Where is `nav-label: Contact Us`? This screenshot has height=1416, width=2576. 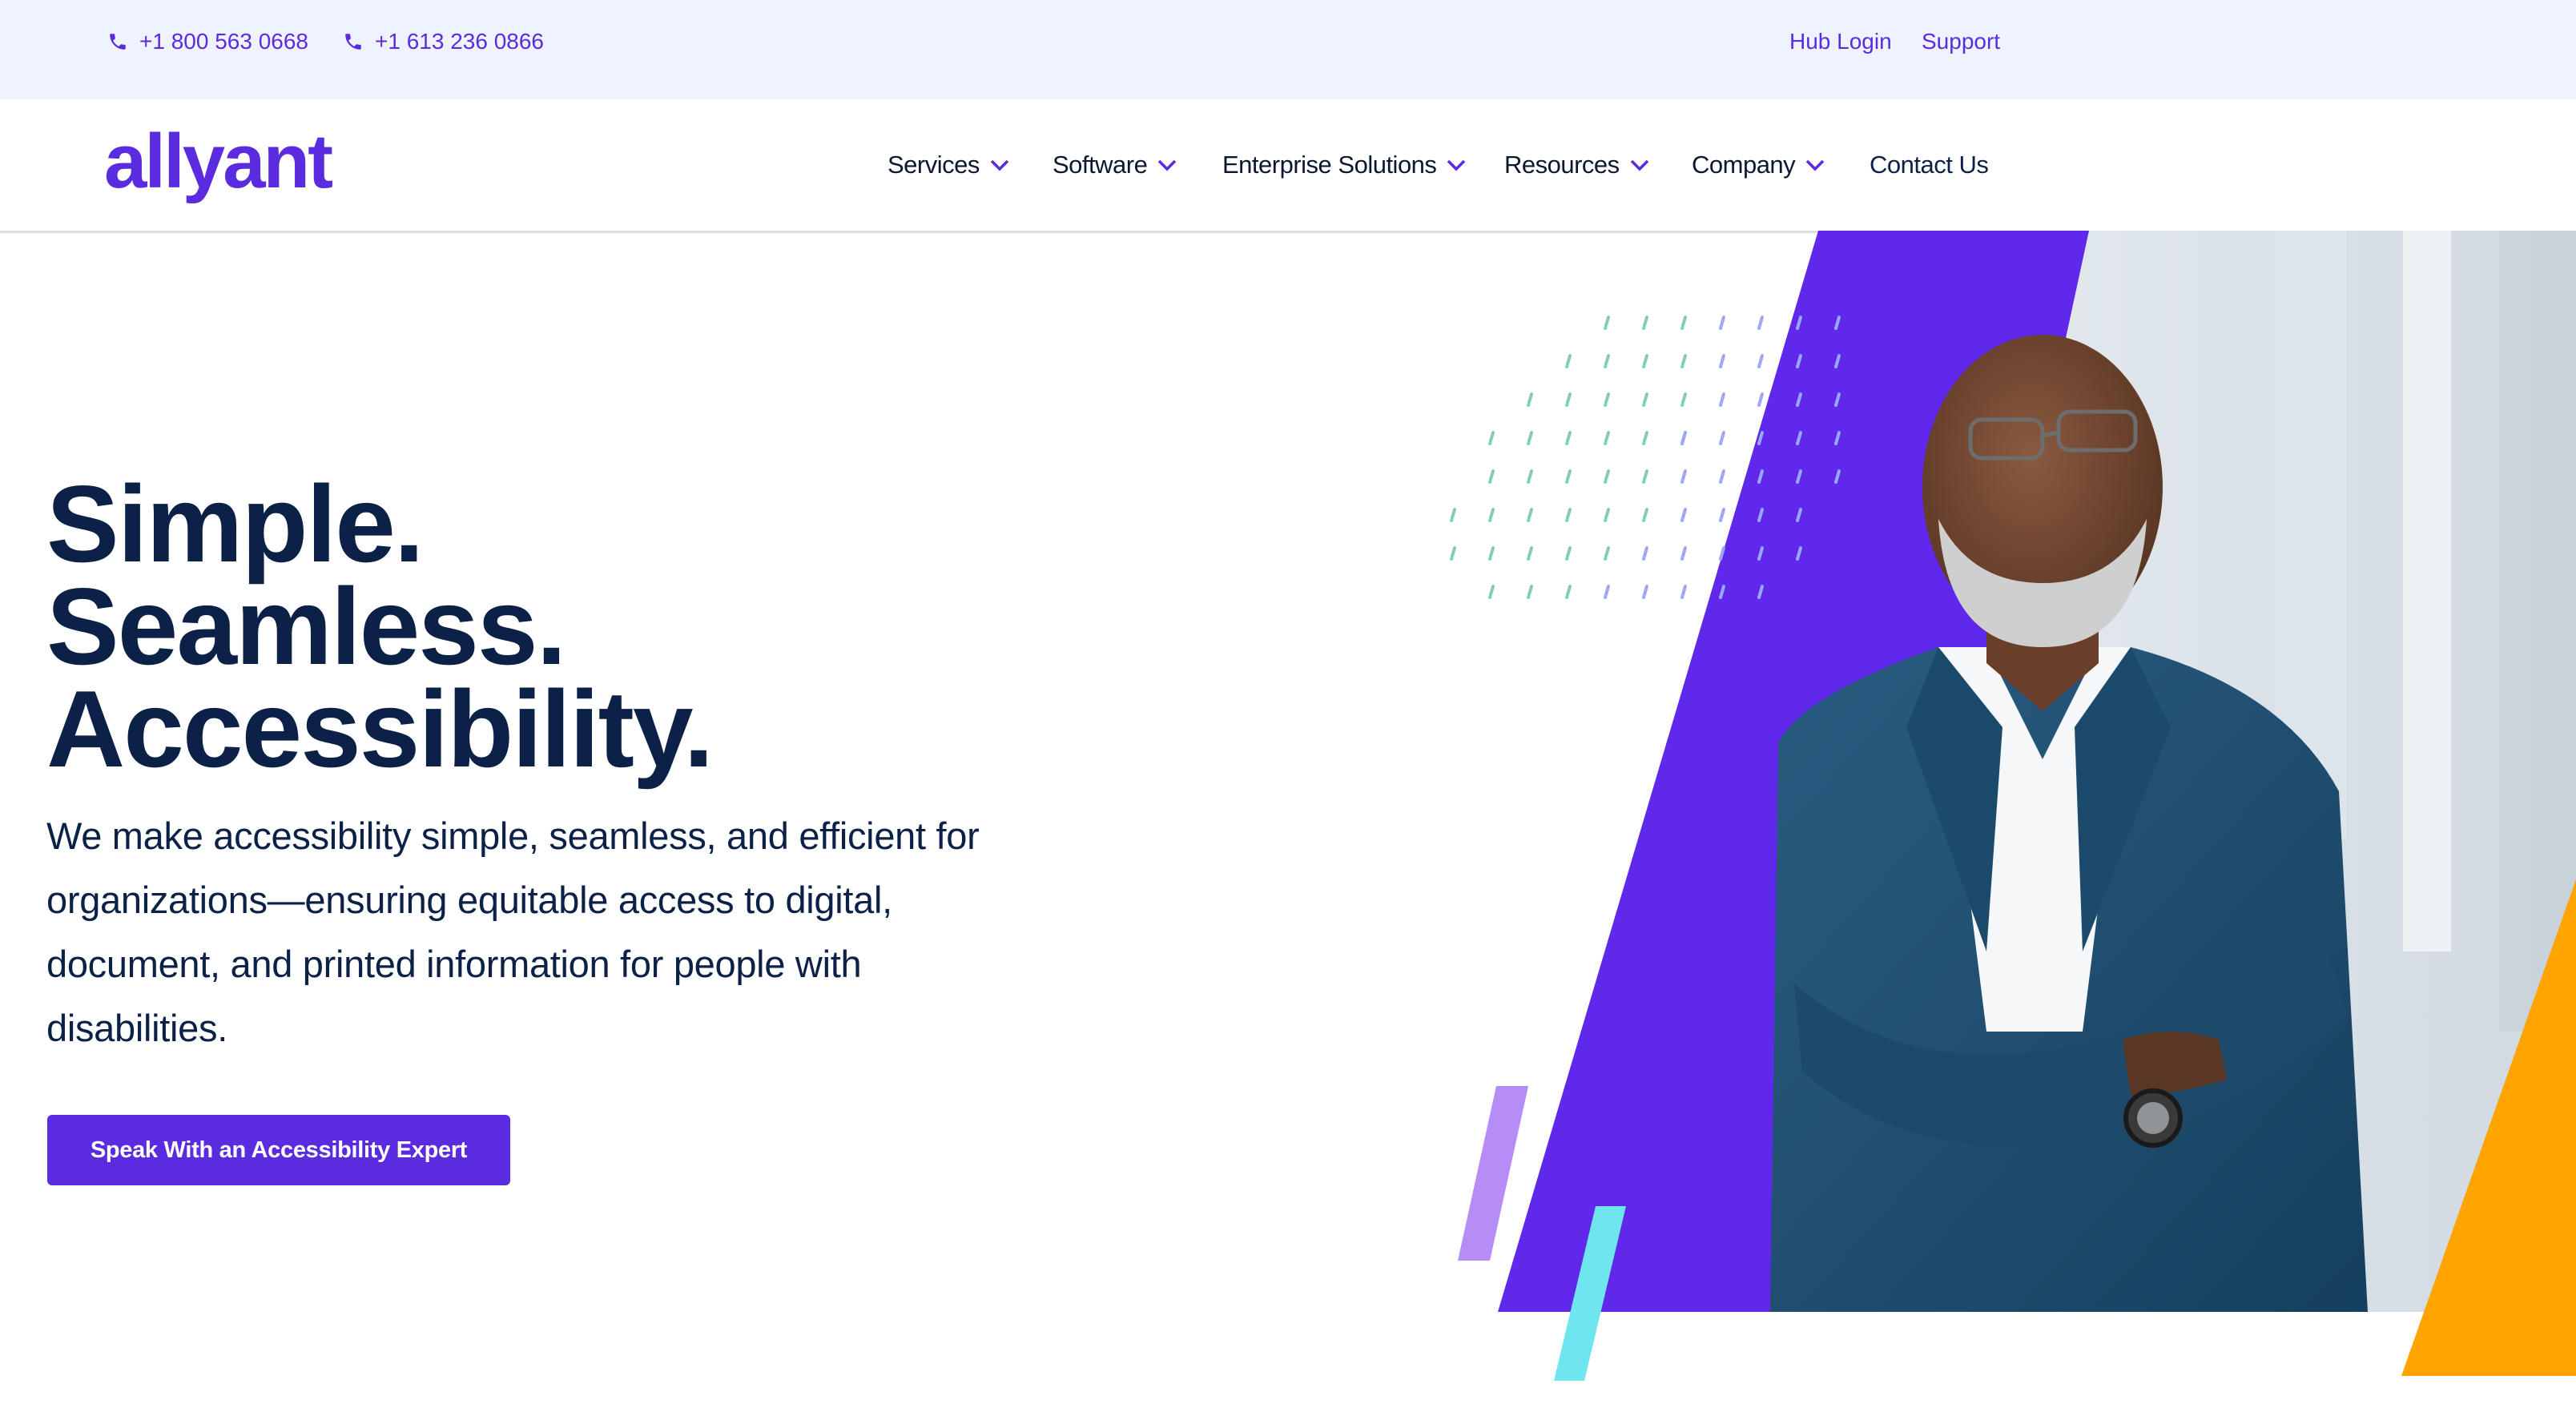
nav-label: Contact Us is located at coordinates (1929, 165).